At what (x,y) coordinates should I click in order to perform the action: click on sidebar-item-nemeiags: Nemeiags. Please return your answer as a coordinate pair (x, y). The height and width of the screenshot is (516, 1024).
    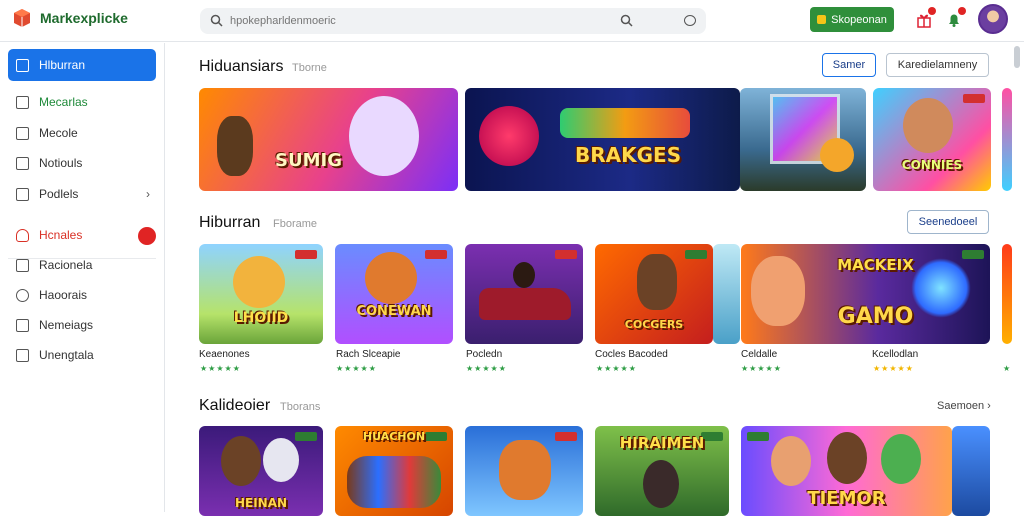
    Looking at the image, I should click on (82, 325).